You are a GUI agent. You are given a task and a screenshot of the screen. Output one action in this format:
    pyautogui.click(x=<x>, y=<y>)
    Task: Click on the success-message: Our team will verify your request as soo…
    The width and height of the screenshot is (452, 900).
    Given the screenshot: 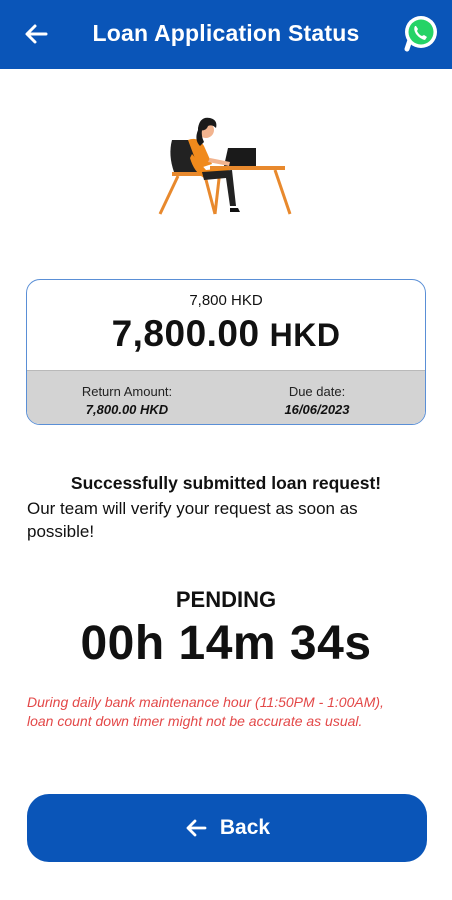 What is the action you would take?
    pyautogui.click(x=192, y=520)
    